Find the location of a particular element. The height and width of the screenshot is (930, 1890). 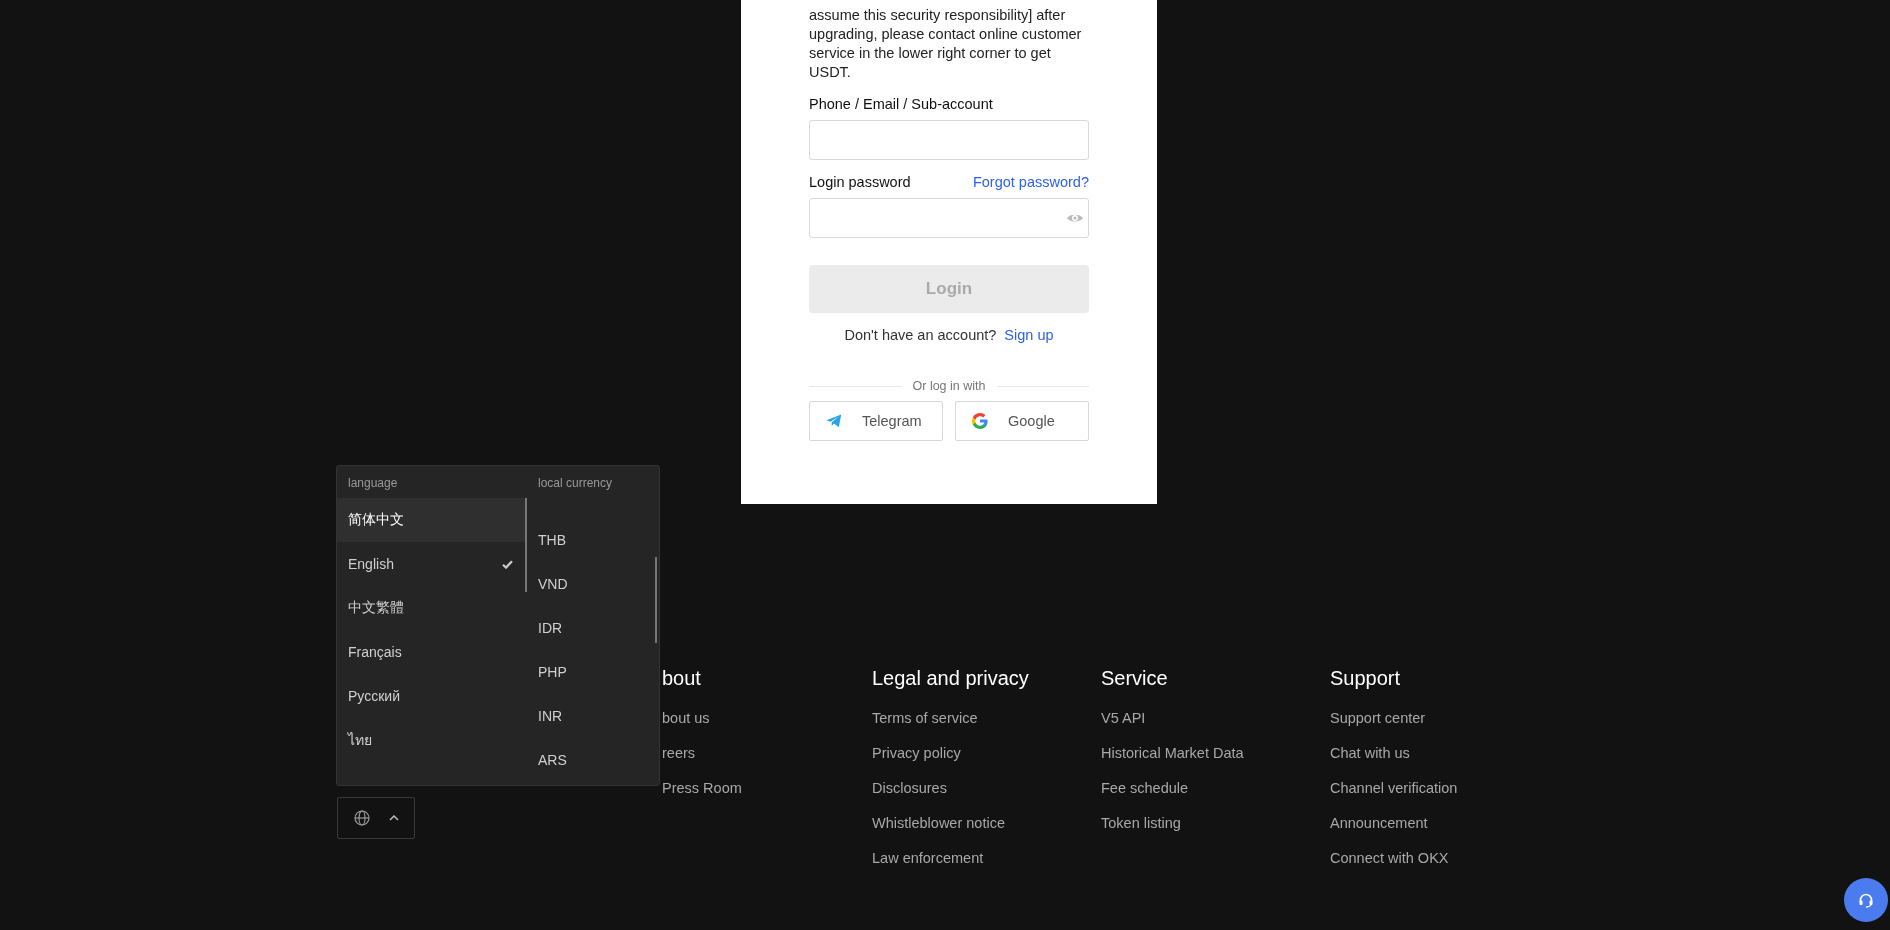

language-item: 中文繁體 is located at coordinates (432, 608).